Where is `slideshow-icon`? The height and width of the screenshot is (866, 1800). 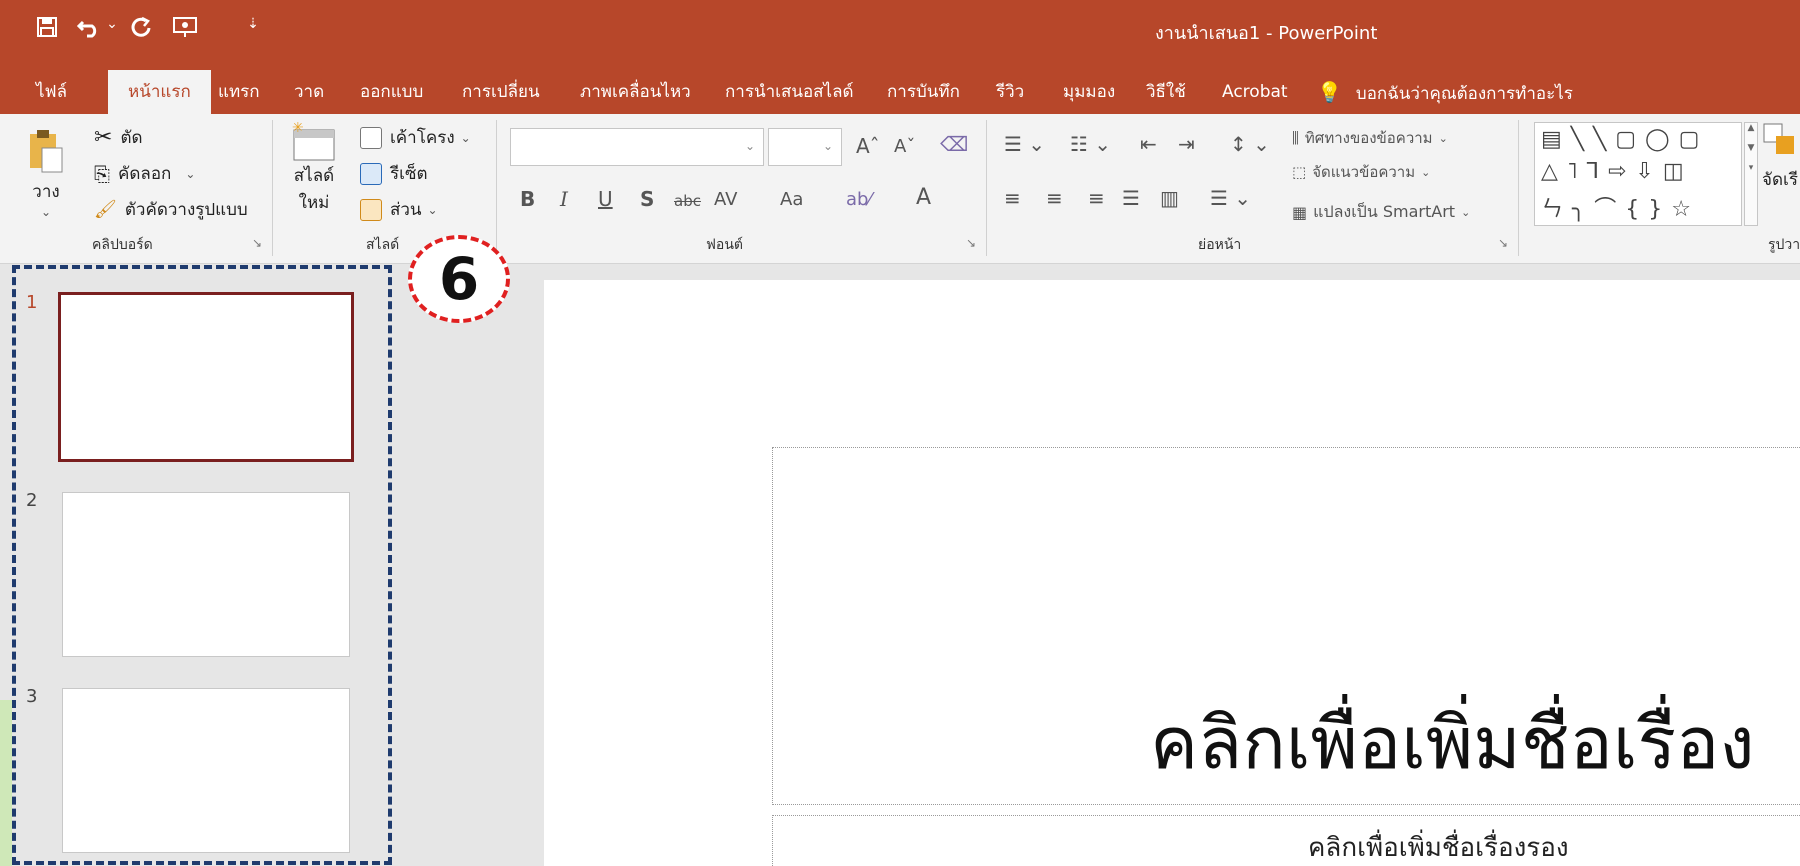 slideshow-icon is located at coordinates (185, 27).